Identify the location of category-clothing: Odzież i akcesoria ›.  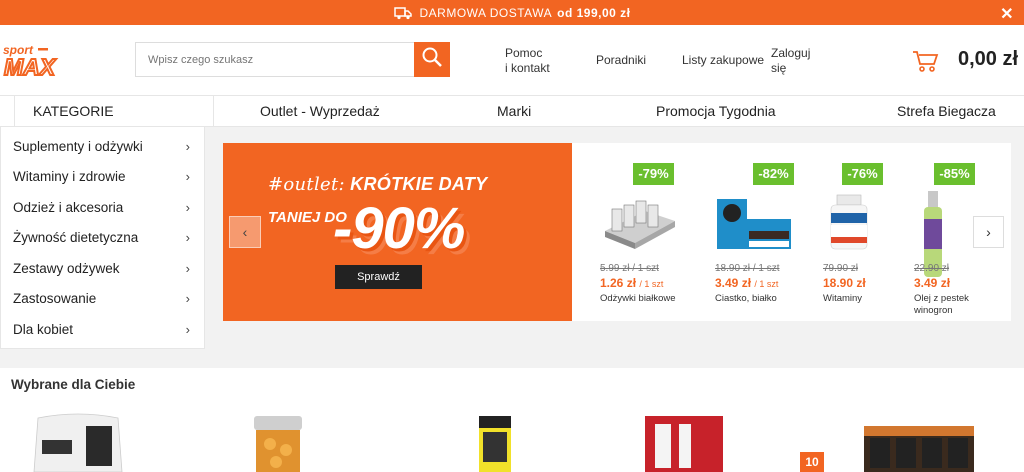
(102, 207).